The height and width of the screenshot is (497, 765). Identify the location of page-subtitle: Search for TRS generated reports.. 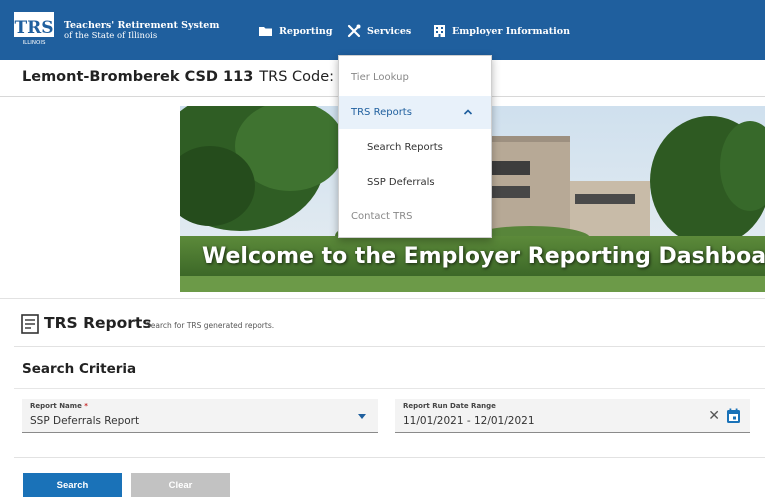
(210, 325).